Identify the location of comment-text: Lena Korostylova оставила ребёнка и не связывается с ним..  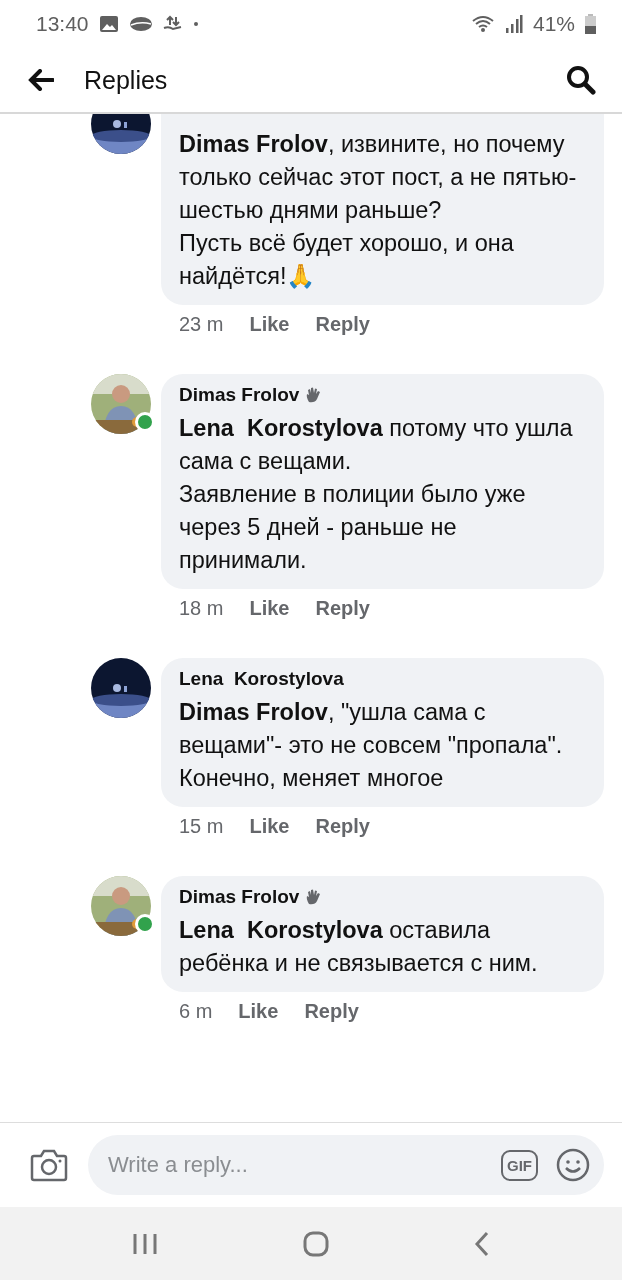
(359, 947).